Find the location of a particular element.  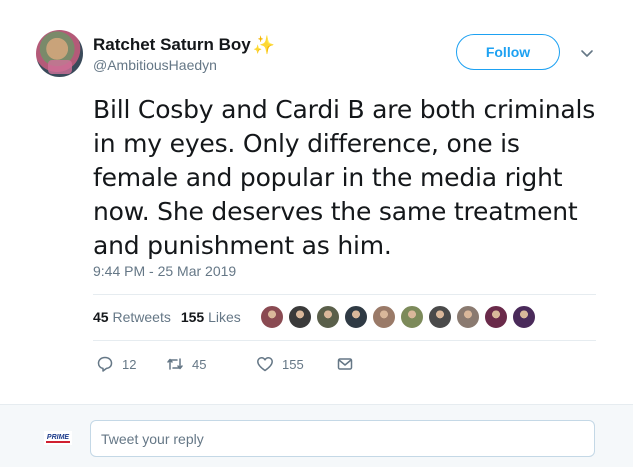

reply-count: 12 is located at coordinates (129, 364).